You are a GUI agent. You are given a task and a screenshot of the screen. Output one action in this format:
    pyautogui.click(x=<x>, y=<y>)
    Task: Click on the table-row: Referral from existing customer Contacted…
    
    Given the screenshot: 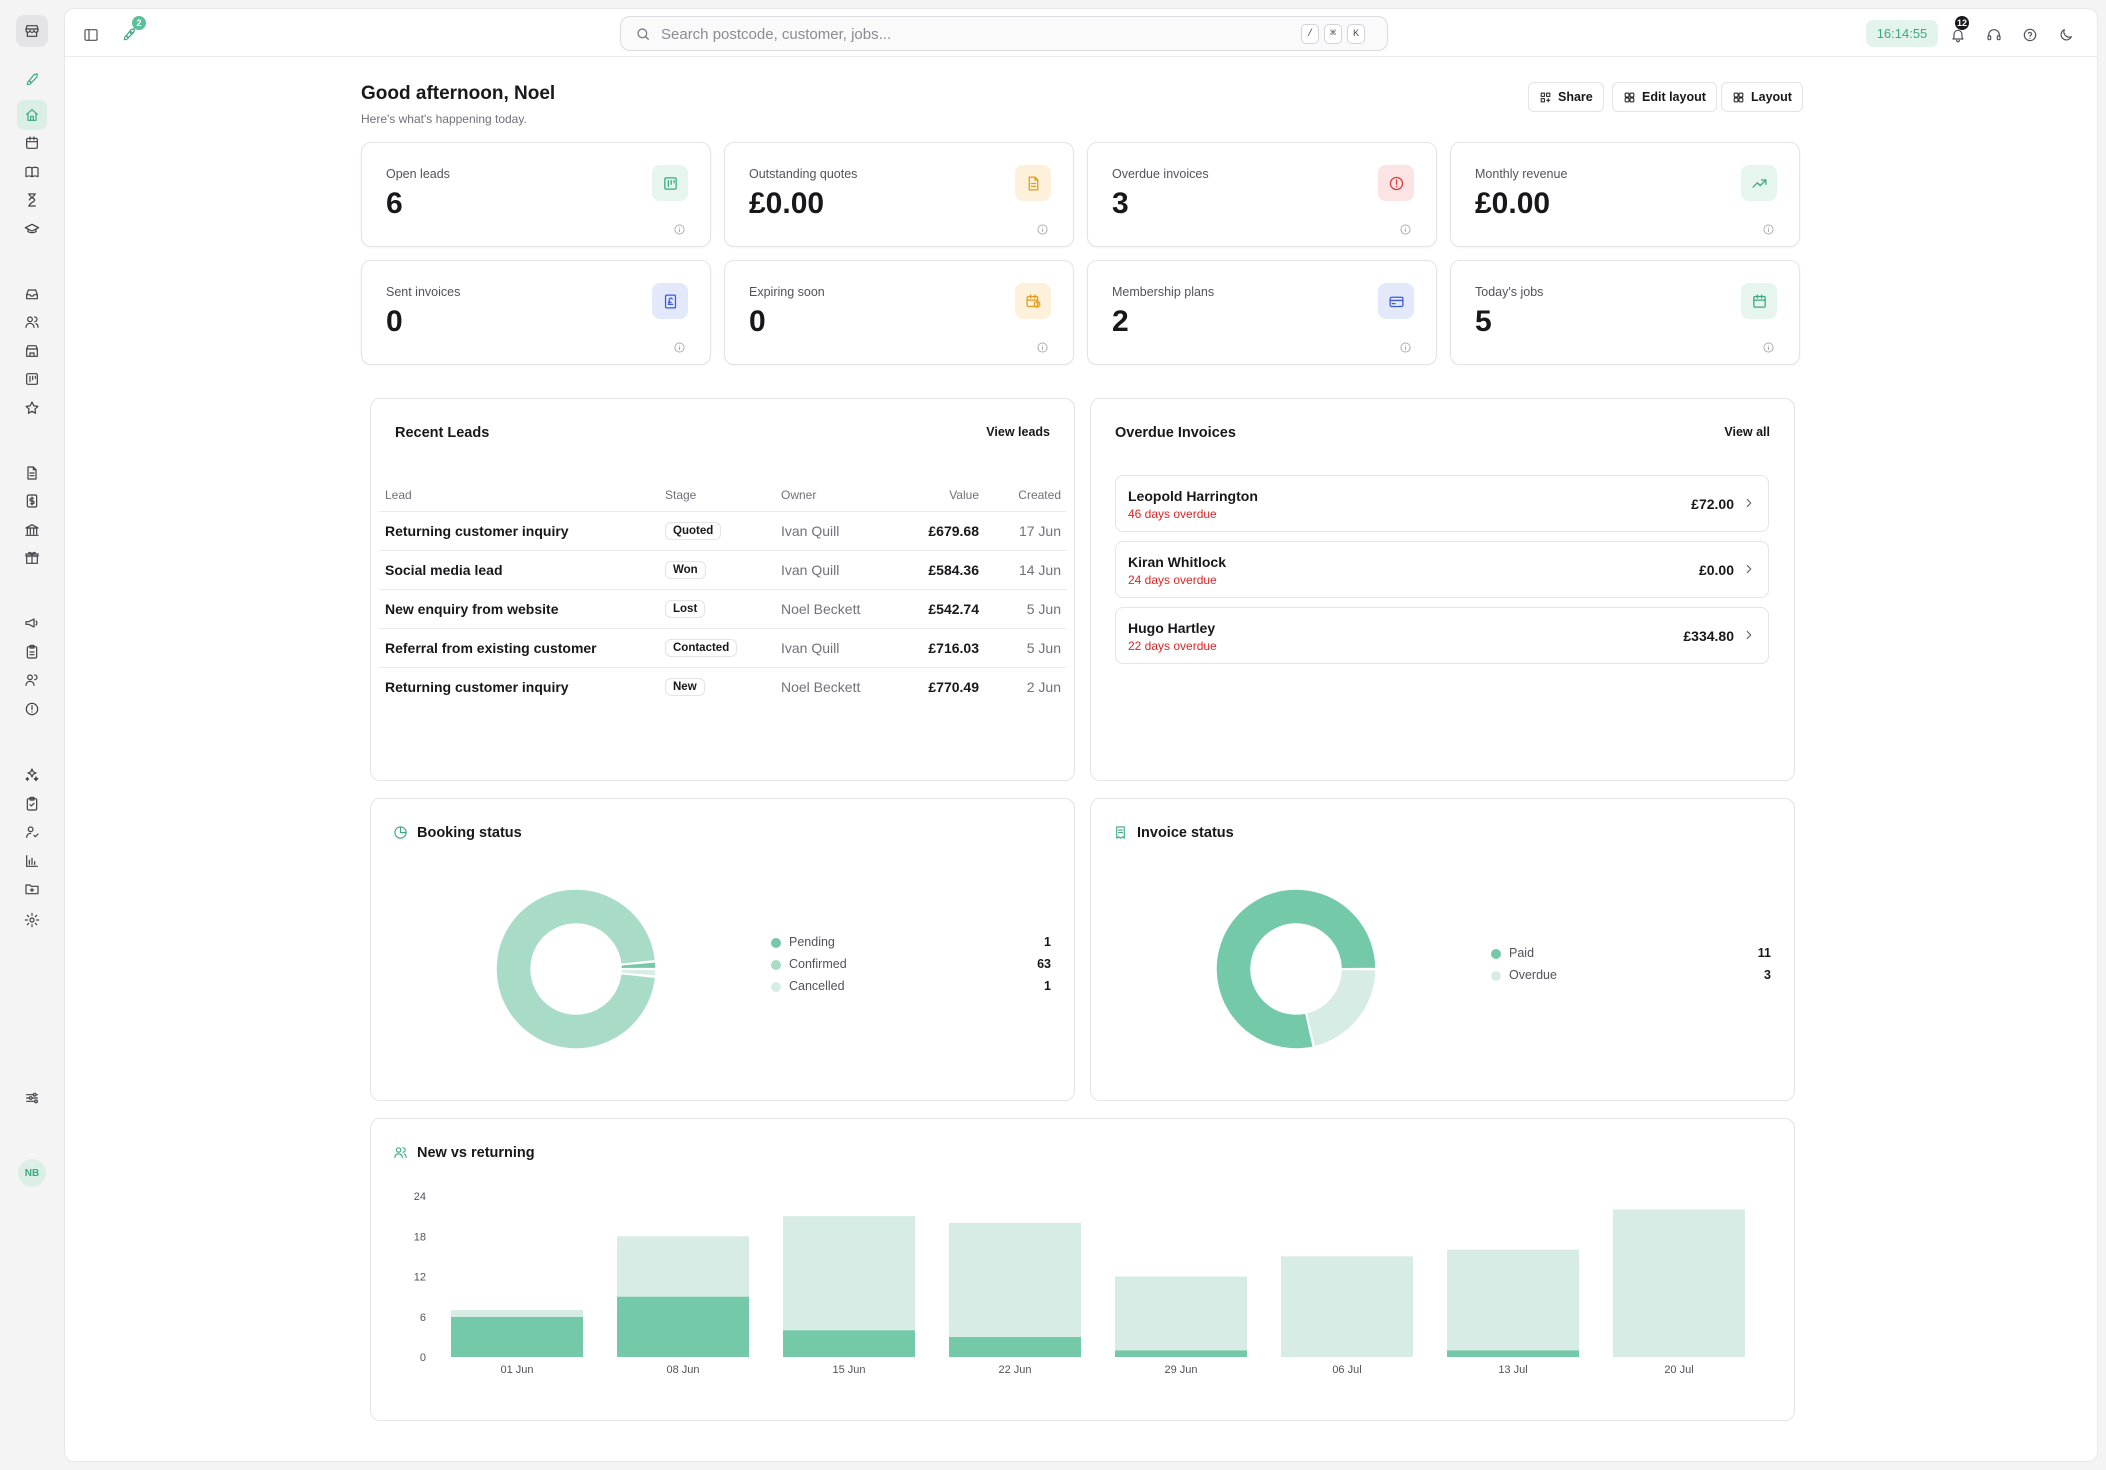 What is the action you would take?
    pyautogui.click(x=723, y=648)
    